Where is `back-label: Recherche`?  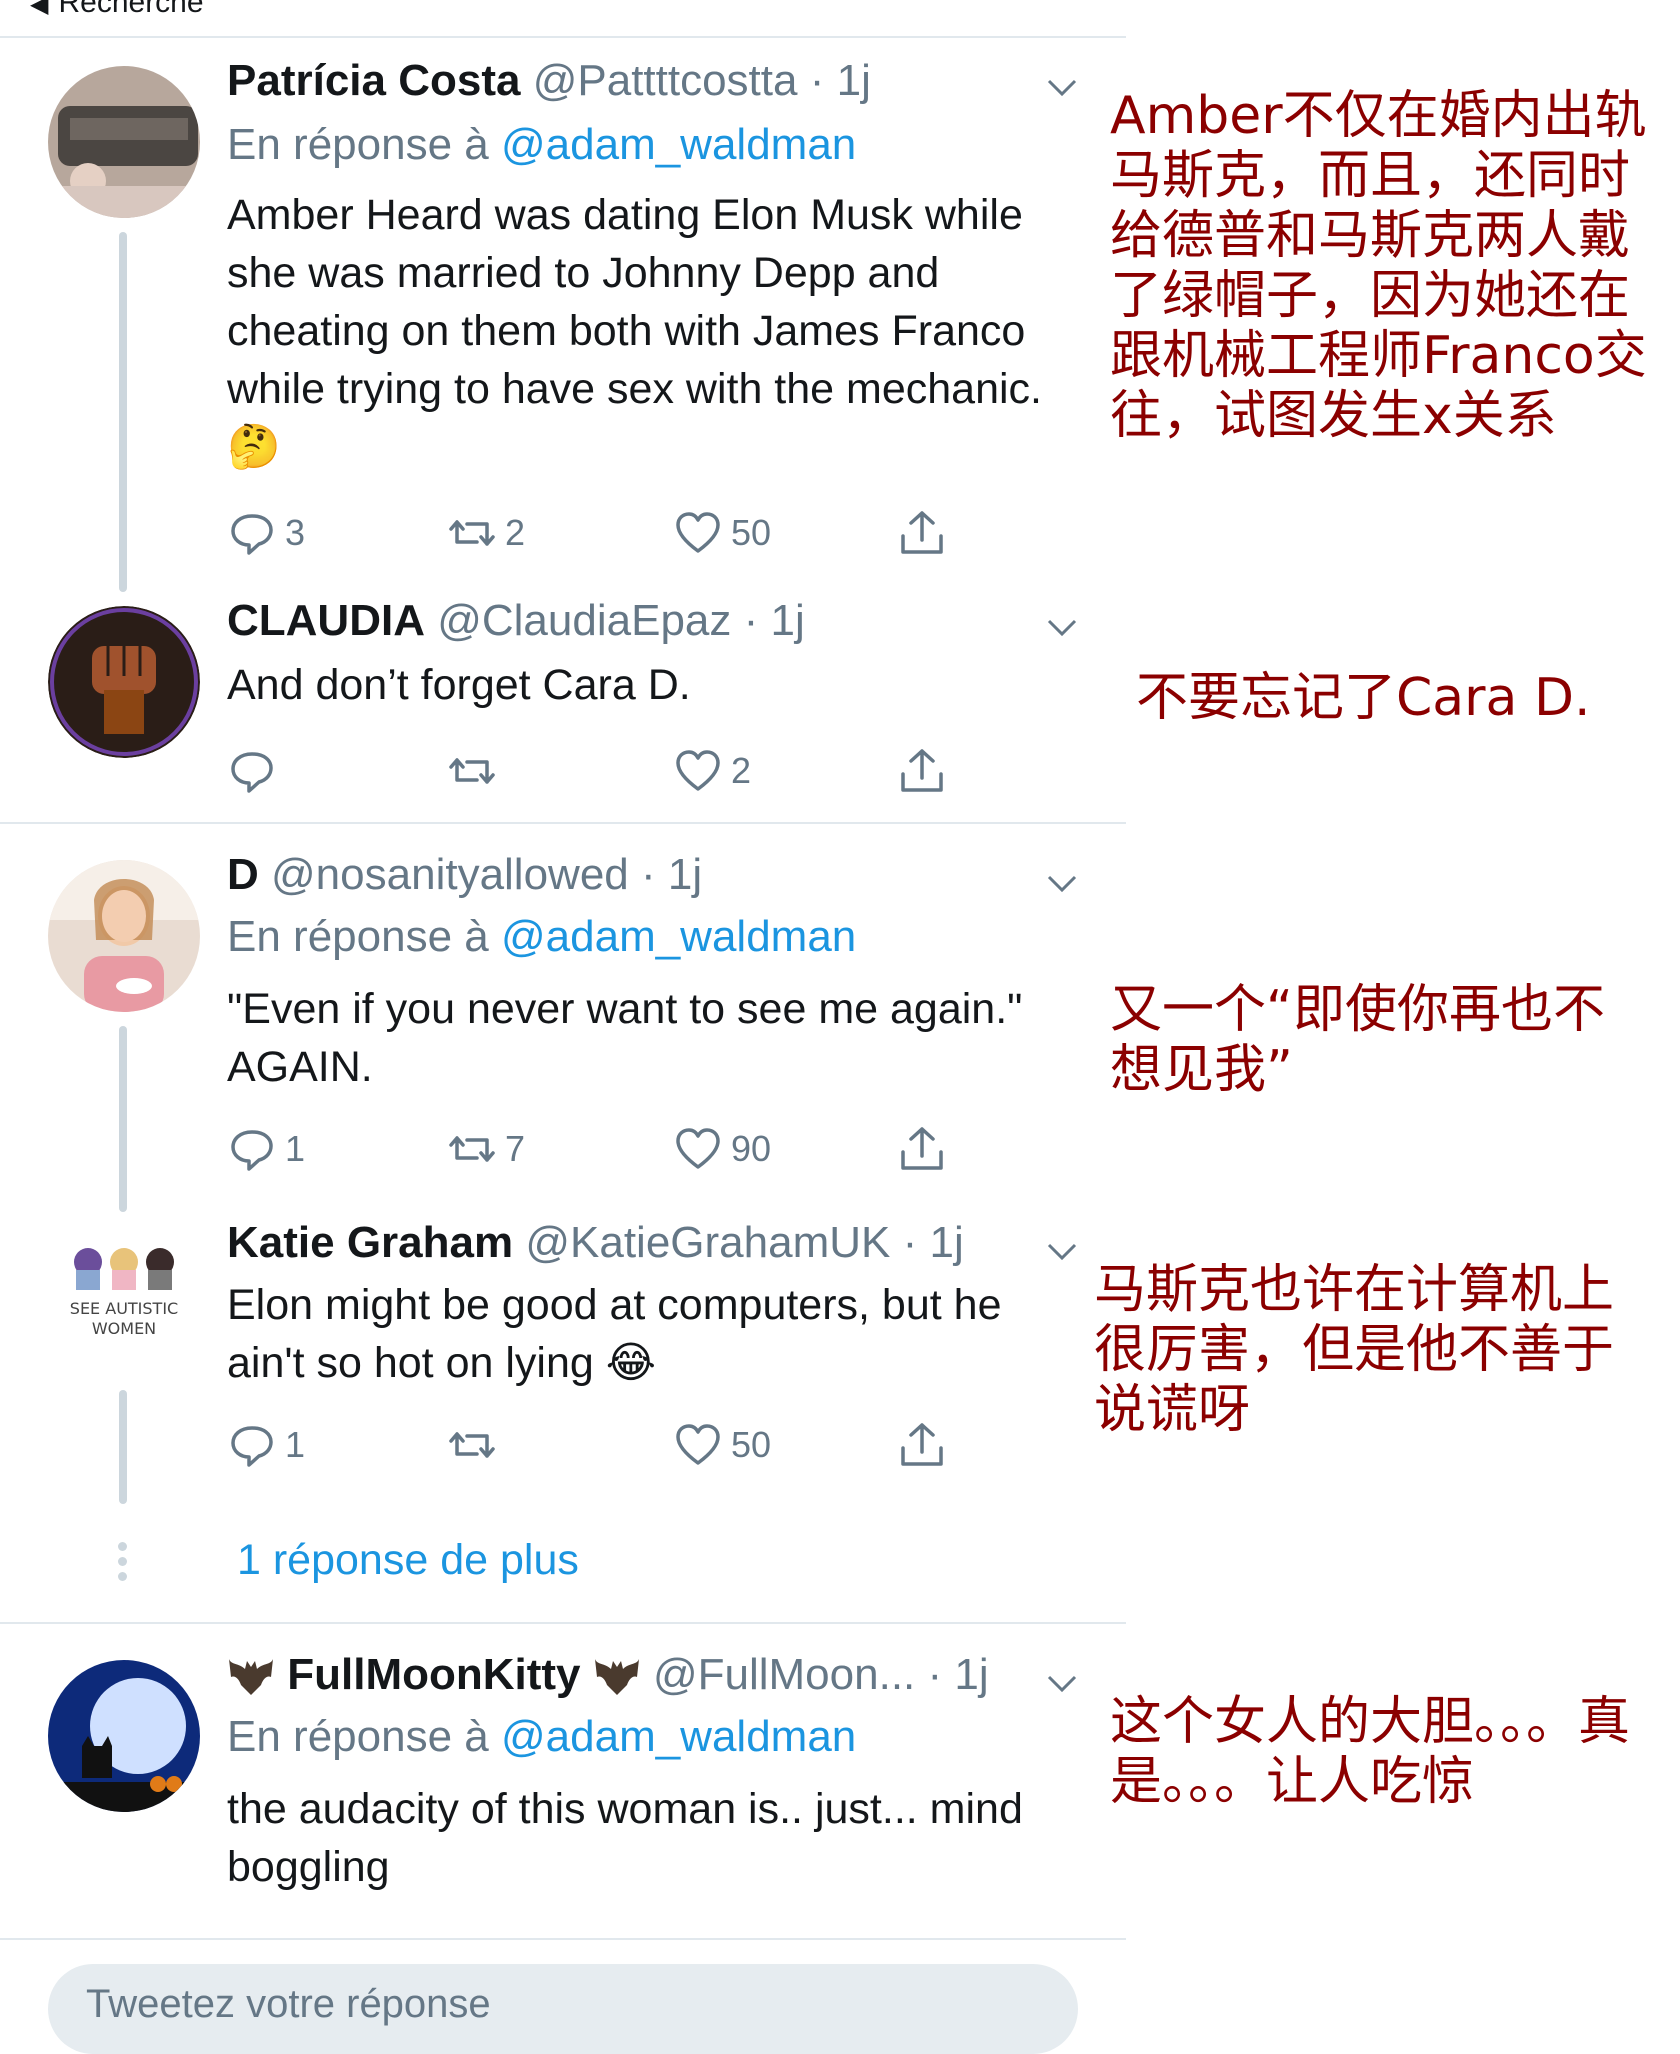
back-label: Recherche is located at coordinates (131, 9).